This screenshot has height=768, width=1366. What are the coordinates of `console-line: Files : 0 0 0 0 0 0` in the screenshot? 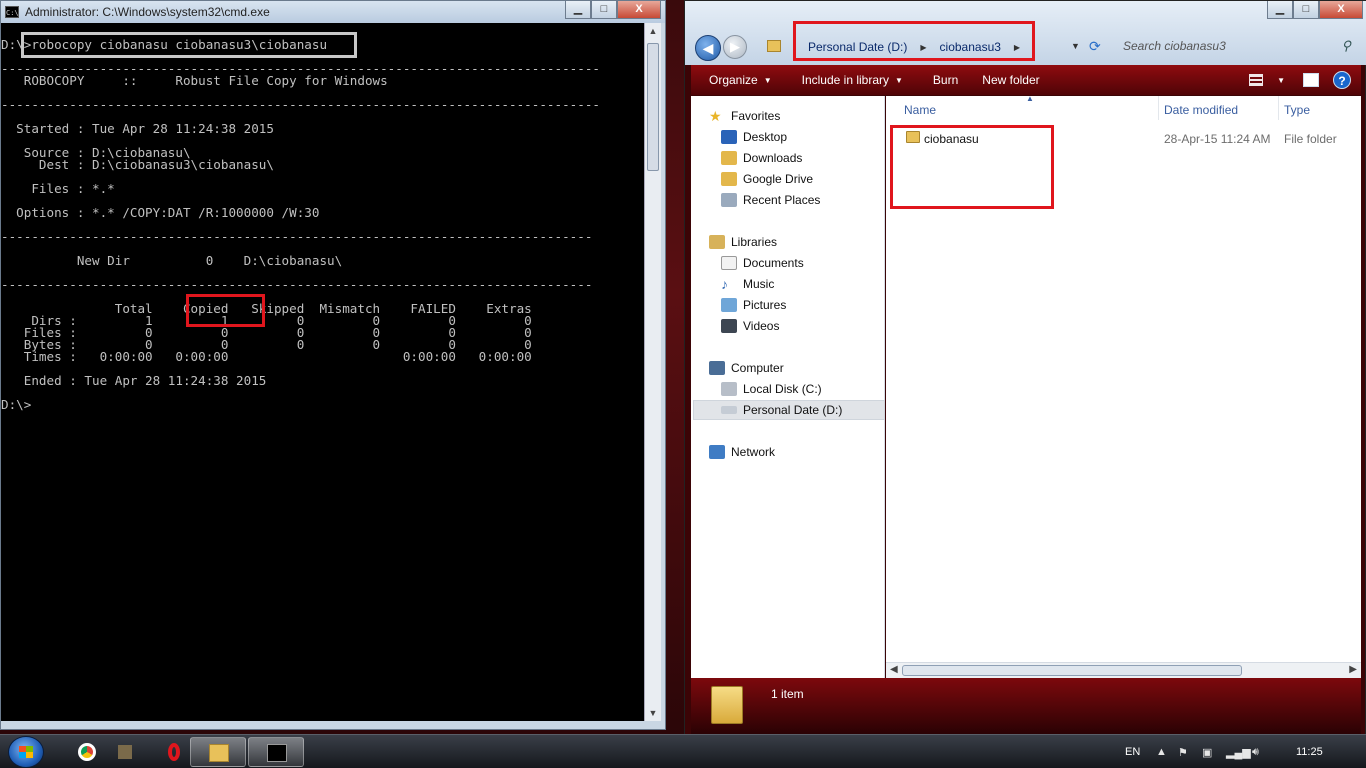 It's located at (266, 332).